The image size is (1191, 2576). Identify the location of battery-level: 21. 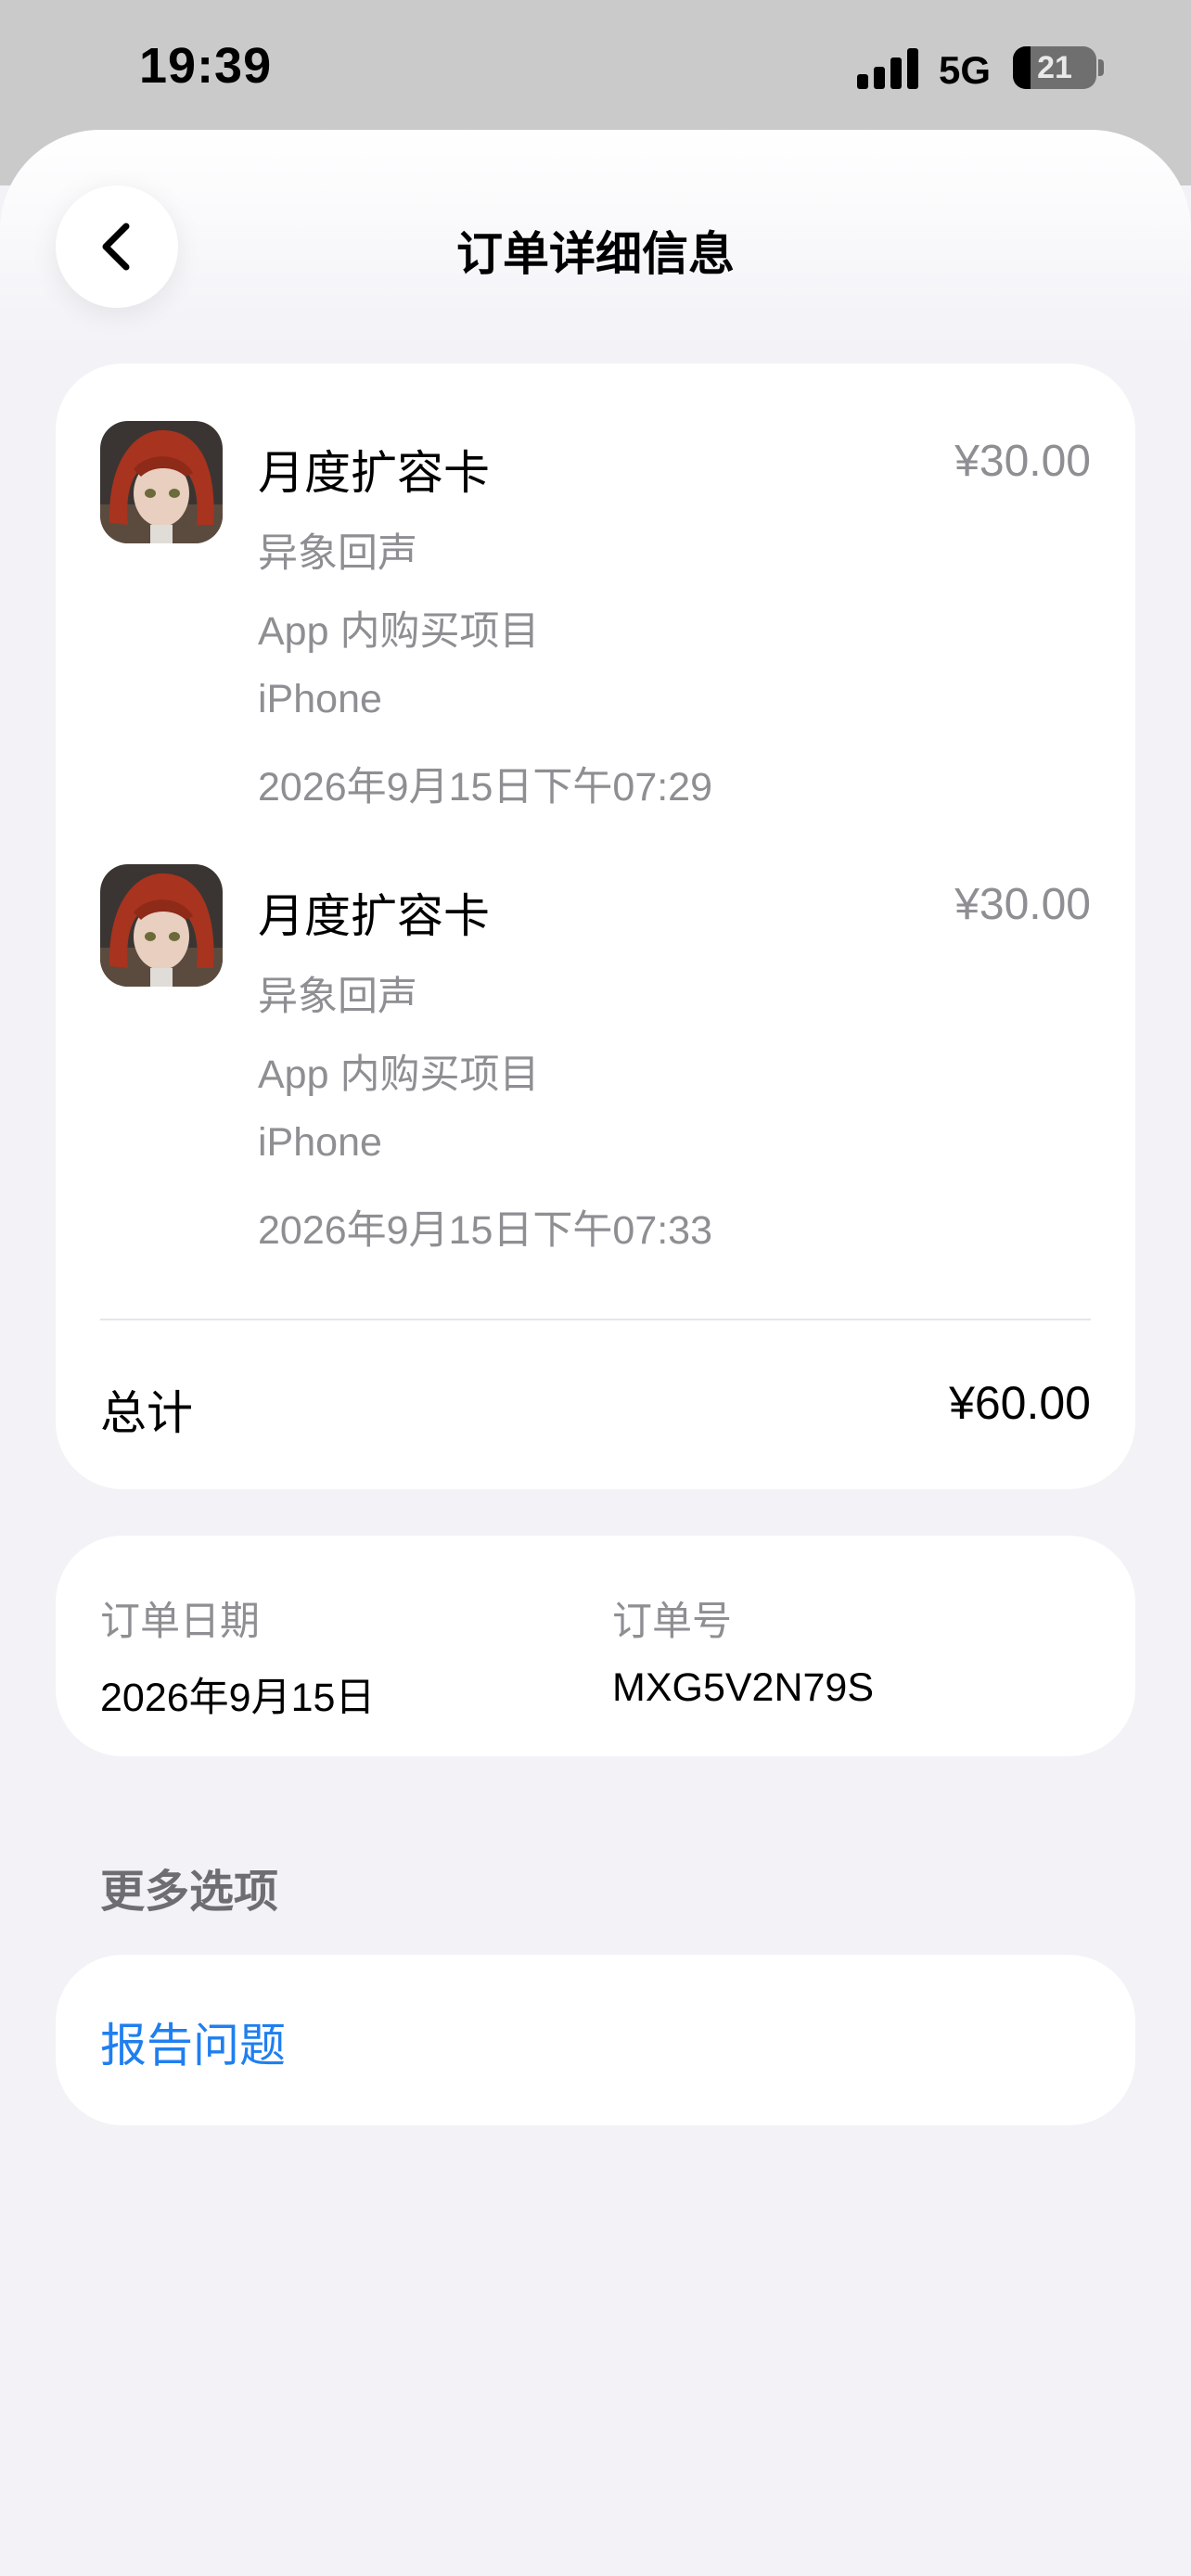
(1054, 67).